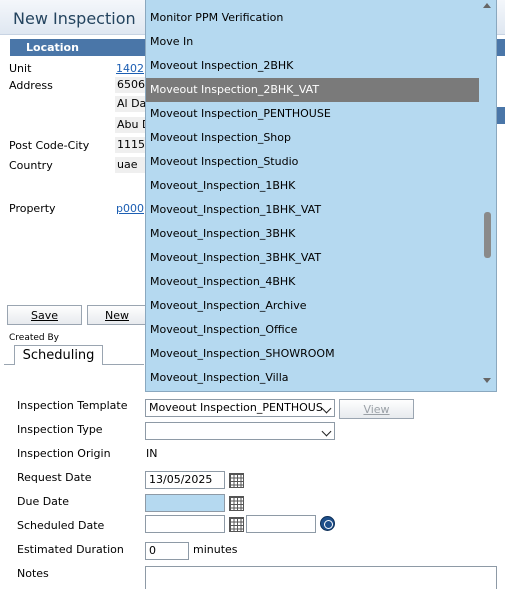 The width and height of the screenshot is (505, 589). Describe the element at coordinates (313, 18) in the screenshot. I see `dropdown-option: Monitor PPM Verification` at that location.